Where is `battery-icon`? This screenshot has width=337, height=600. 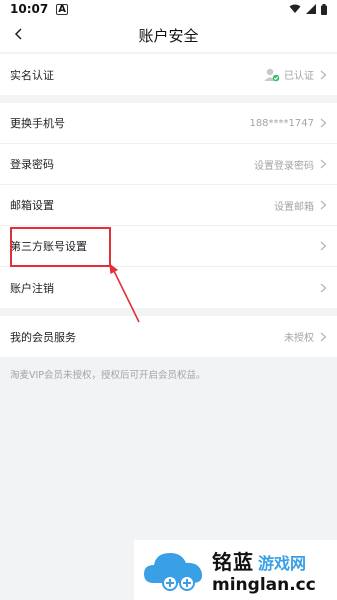 battery-icon is located at coordinates (324, 9).